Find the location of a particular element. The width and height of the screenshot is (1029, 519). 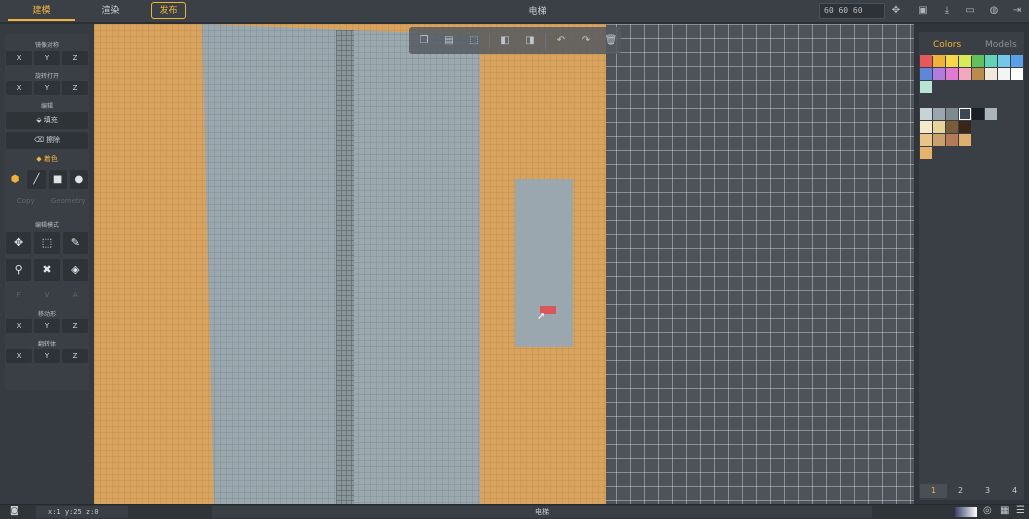

tab-colors: Colors is located at coordinates (947, 45).